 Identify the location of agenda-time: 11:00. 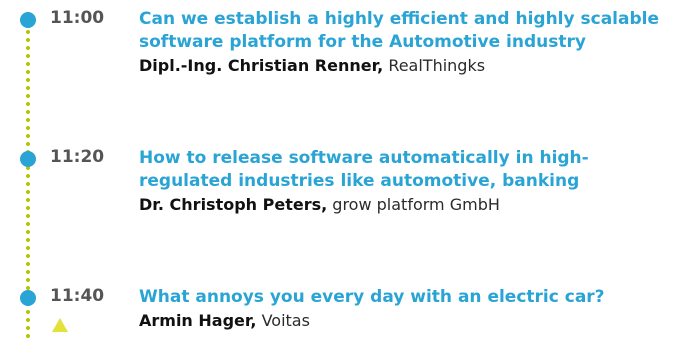
(77, 18).